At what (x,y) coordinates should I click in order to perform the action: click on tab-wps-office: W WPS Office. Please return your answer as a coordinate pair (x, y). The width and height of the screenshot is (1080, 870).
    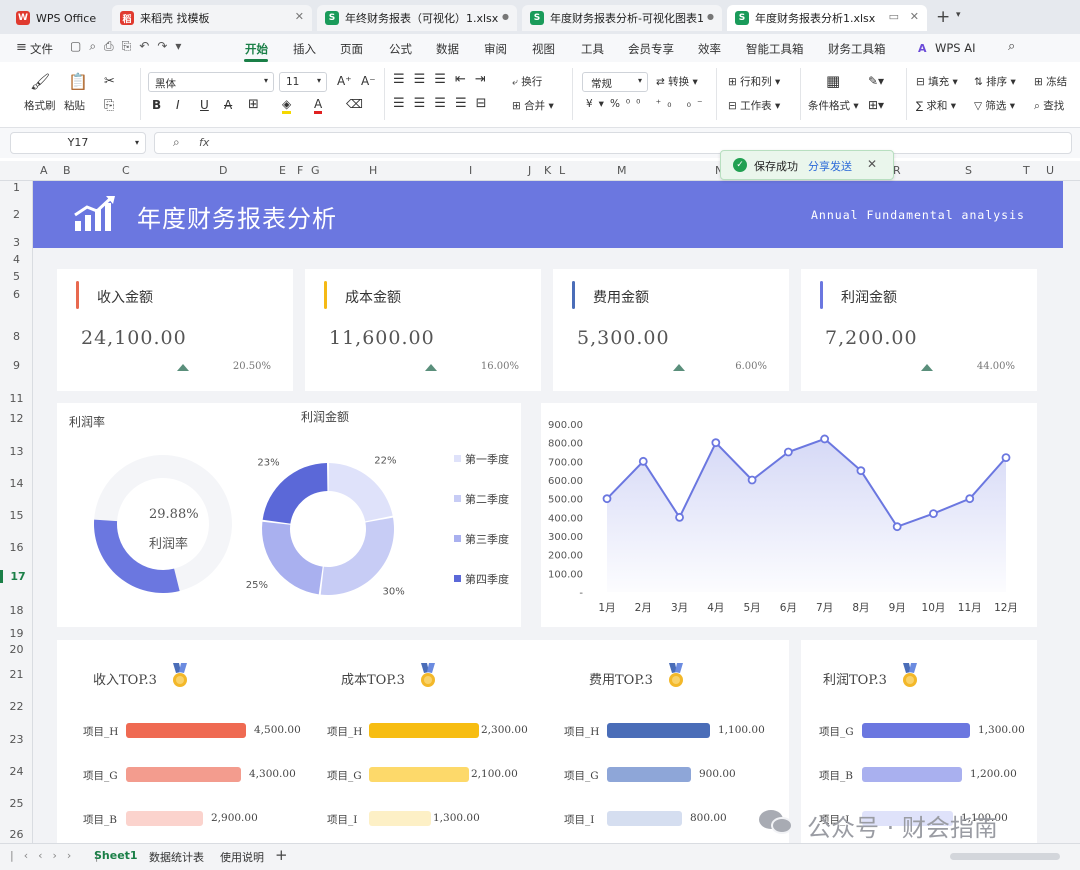
    Looking at the image, I should click on (56, 18).